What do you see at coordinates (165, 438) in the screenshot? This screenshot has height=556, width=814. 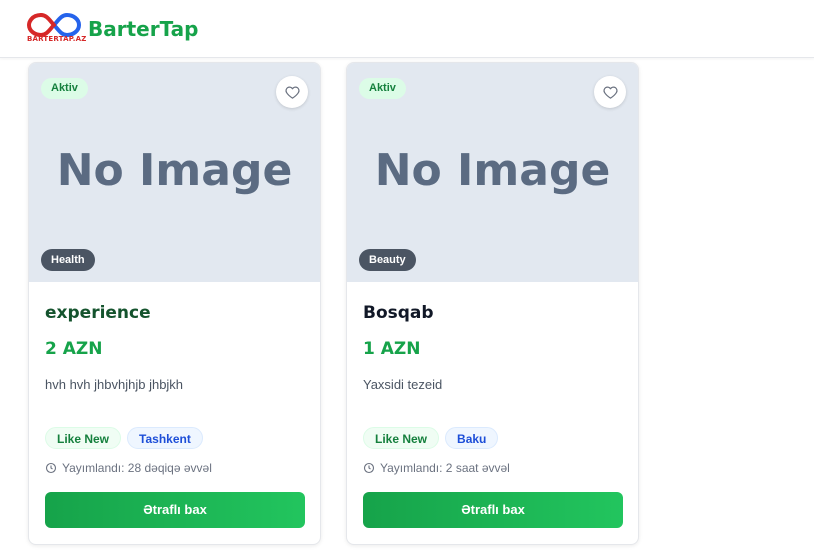 I see `location-tag: Tashkent` at bounding box center [165, 438].